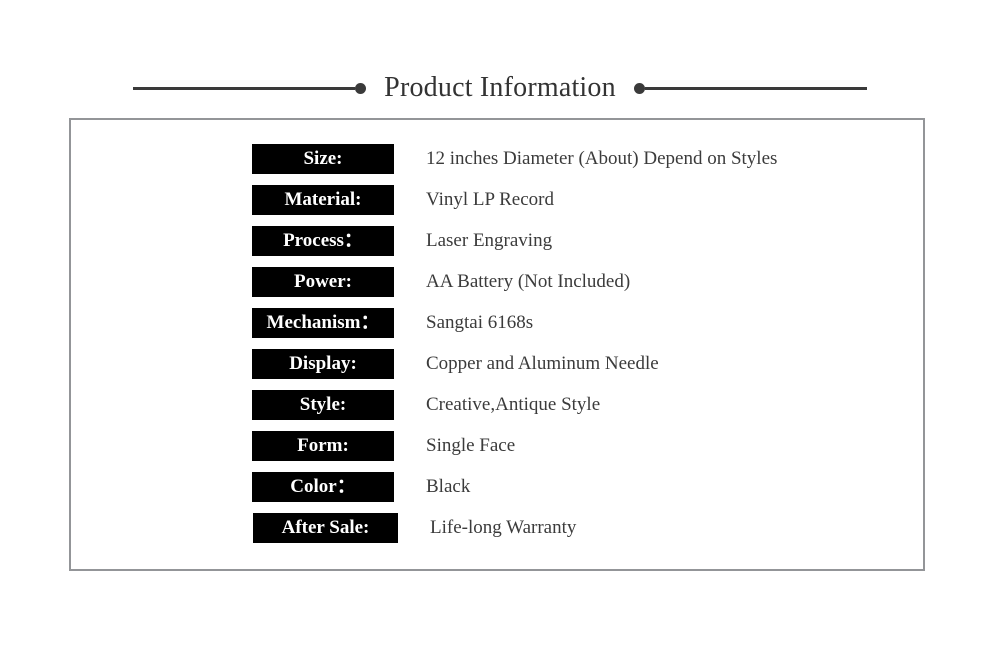  What do you see at coordinates (323, 282) in the screenshot?
I see `spec-label-power: Power:` at bounding box center [323, 282].